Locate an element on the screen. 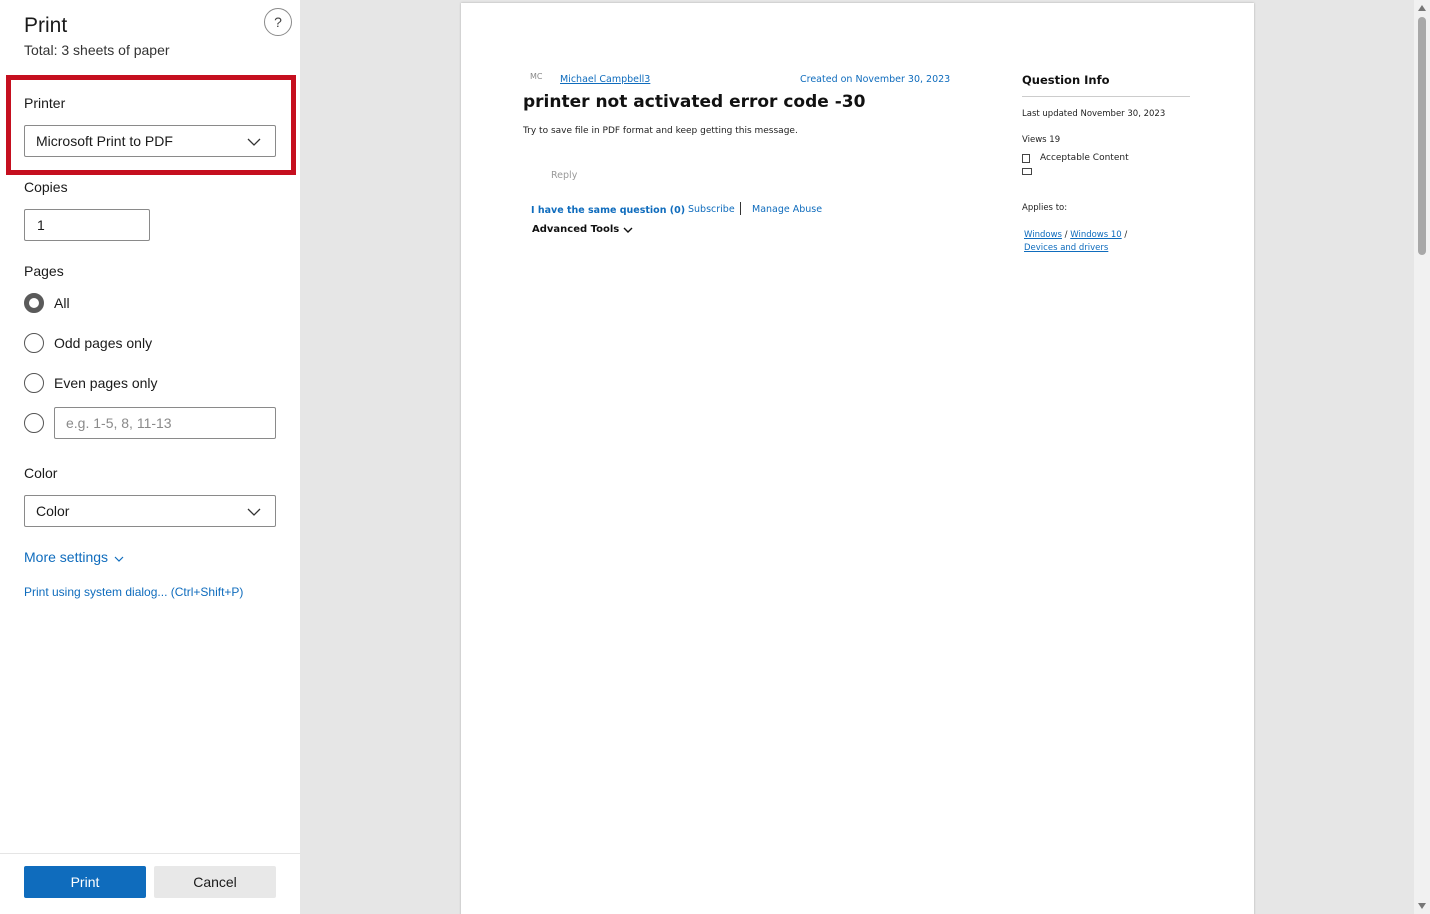 This screenshot has width=1430, height=914. scrollbar-thumb is located at coordinates (1422, 136).